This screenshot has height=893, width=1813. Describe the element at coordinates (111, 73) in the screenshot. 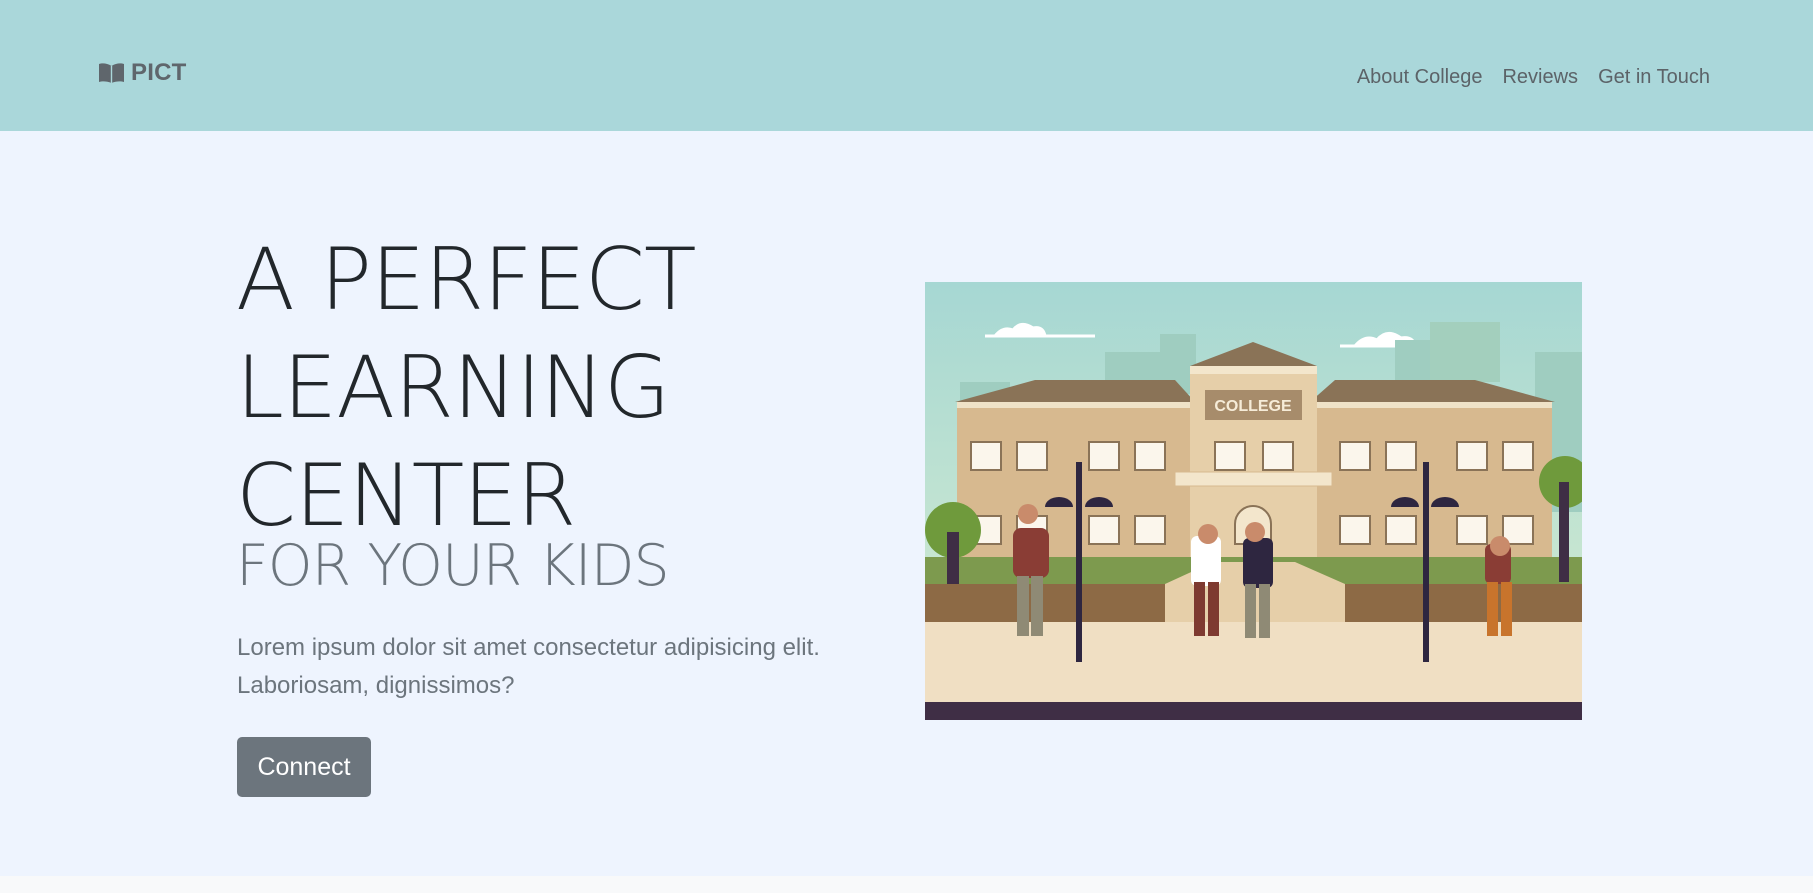

I see `open-book-icon` at that location.